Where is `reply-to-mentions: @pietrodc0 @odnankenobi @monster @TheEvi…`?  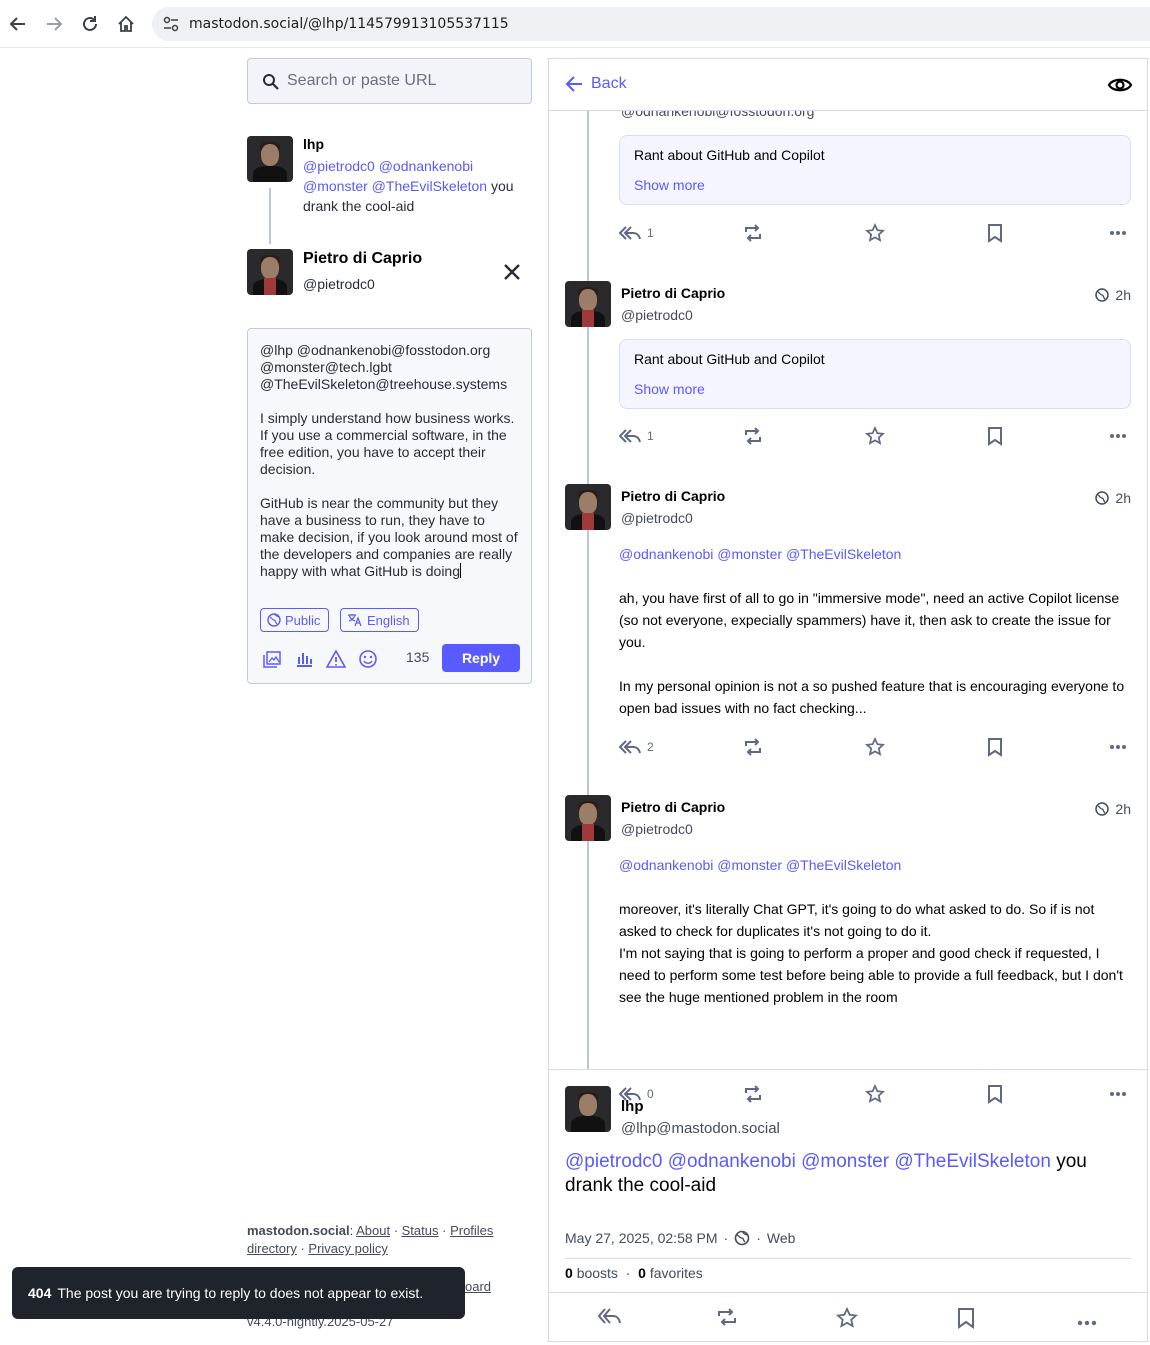
reply-to-mentions: @pietrodc0 @odnankenobi @monster @TheEvi… is located at coordinates (395, 176).